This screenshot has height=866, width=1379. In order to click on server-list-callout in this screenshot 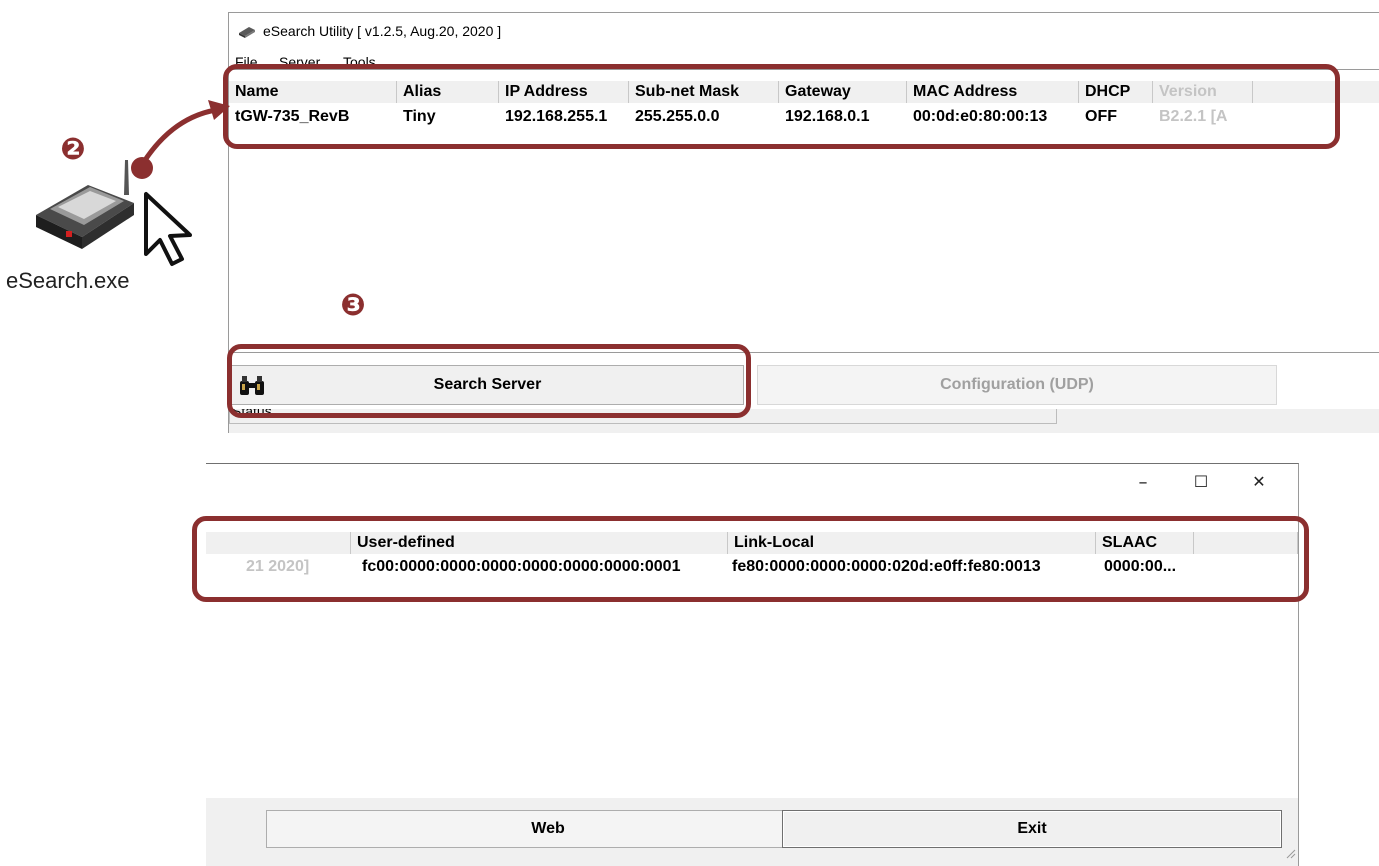, I will do `click(781, 106)`.